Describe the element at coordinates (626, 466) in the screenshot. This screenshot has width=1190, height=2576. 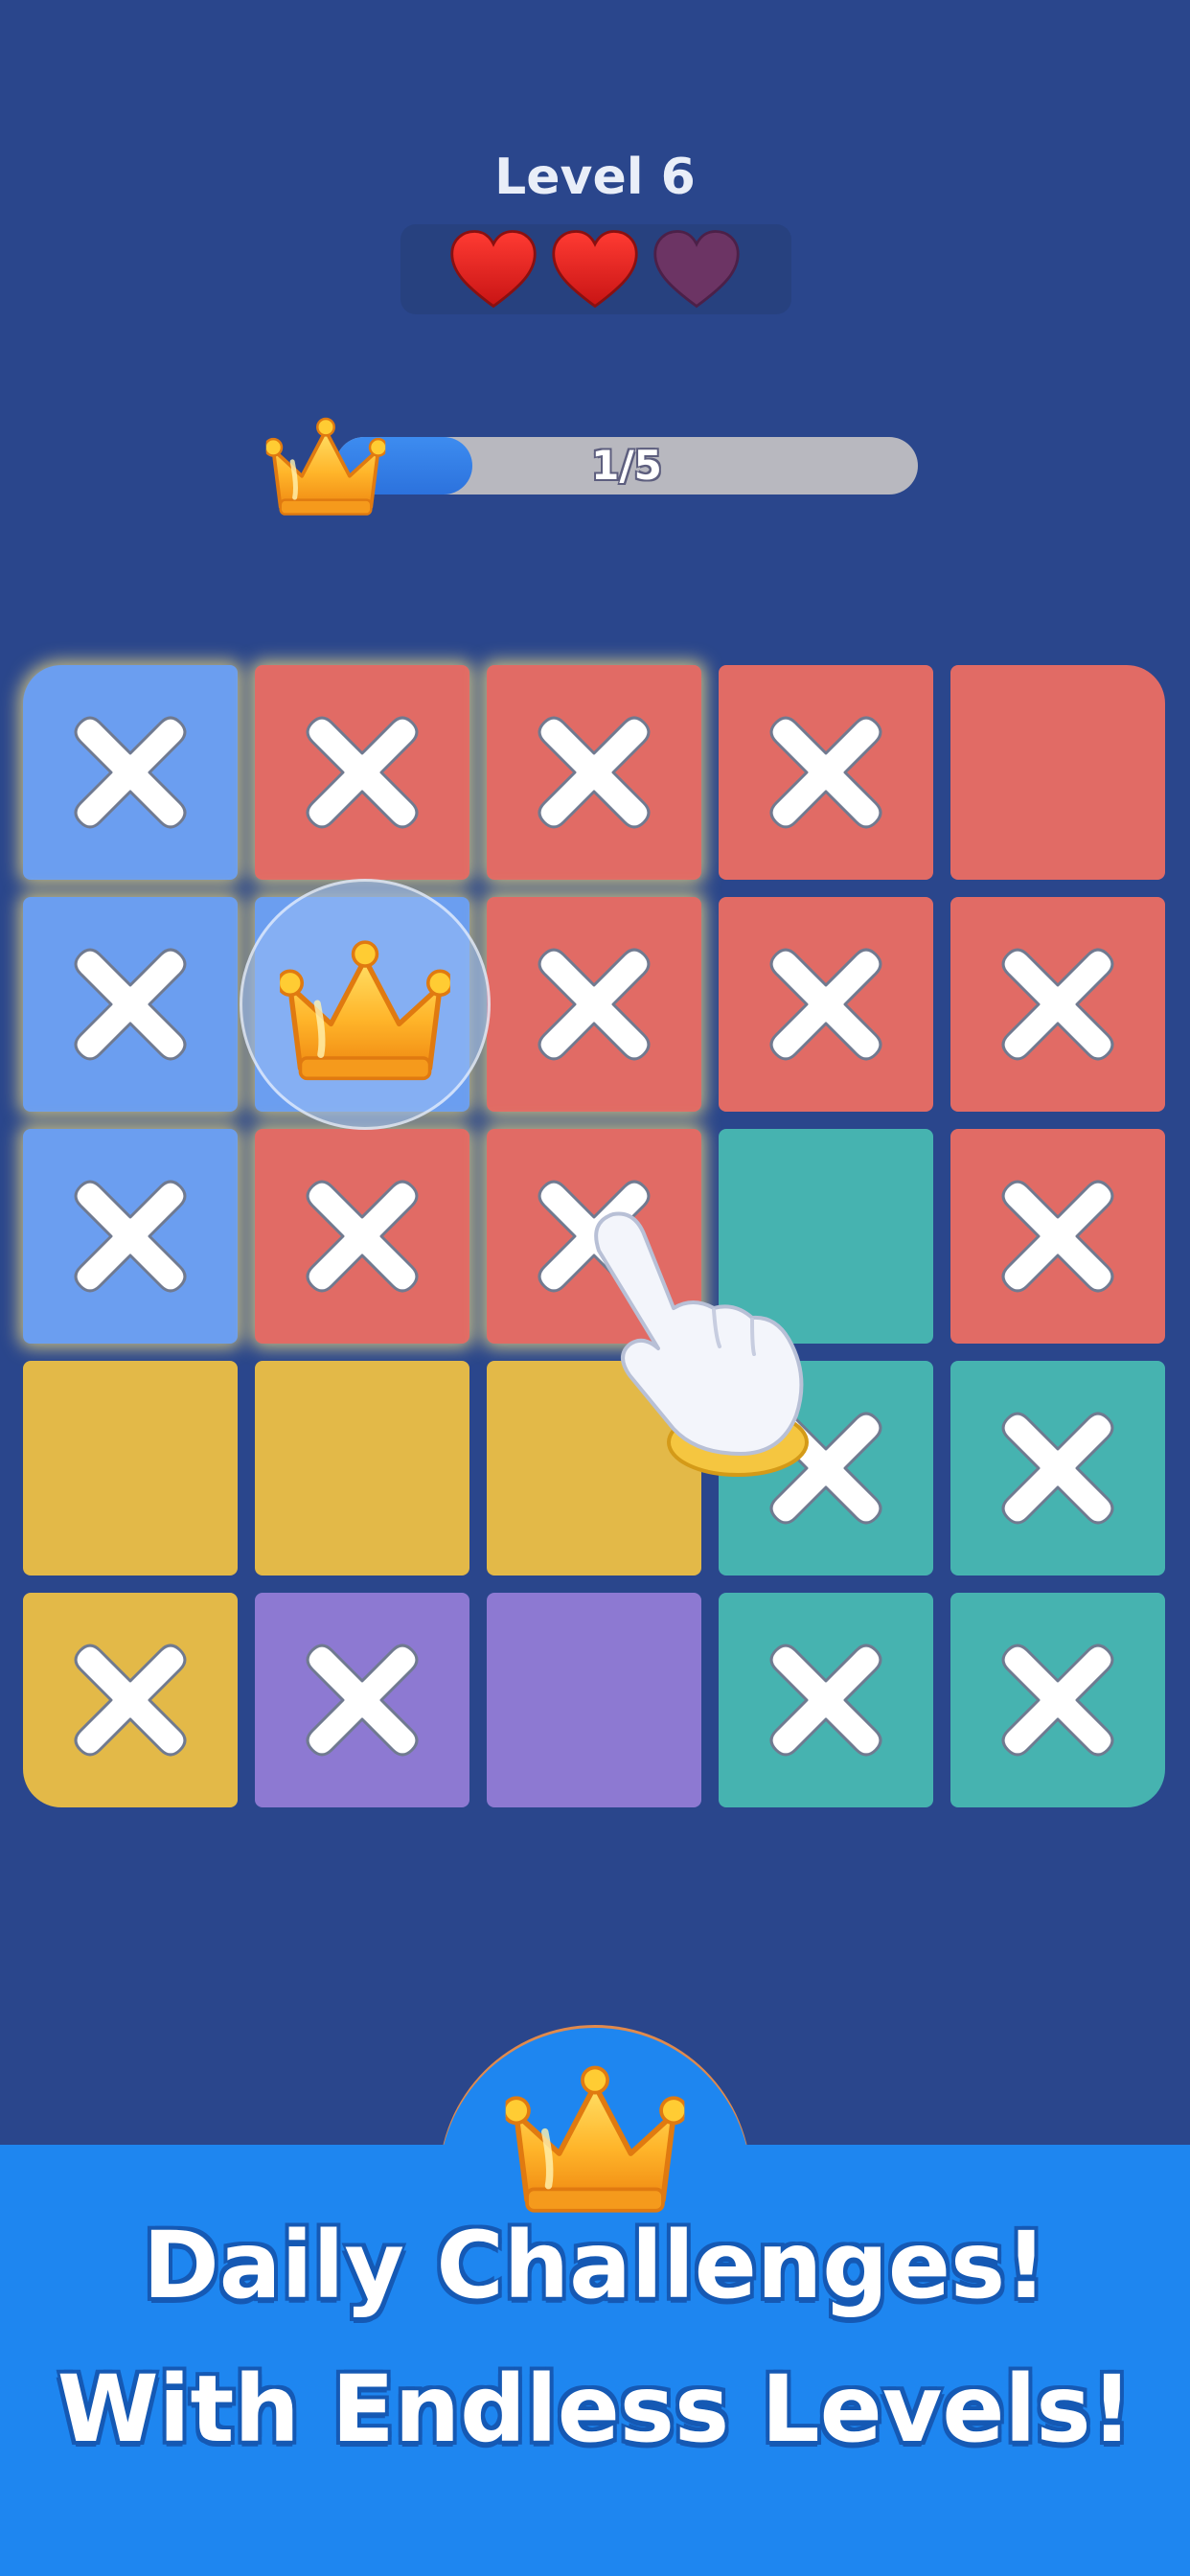
I see `crown-progress-label: 1/5` at that location.